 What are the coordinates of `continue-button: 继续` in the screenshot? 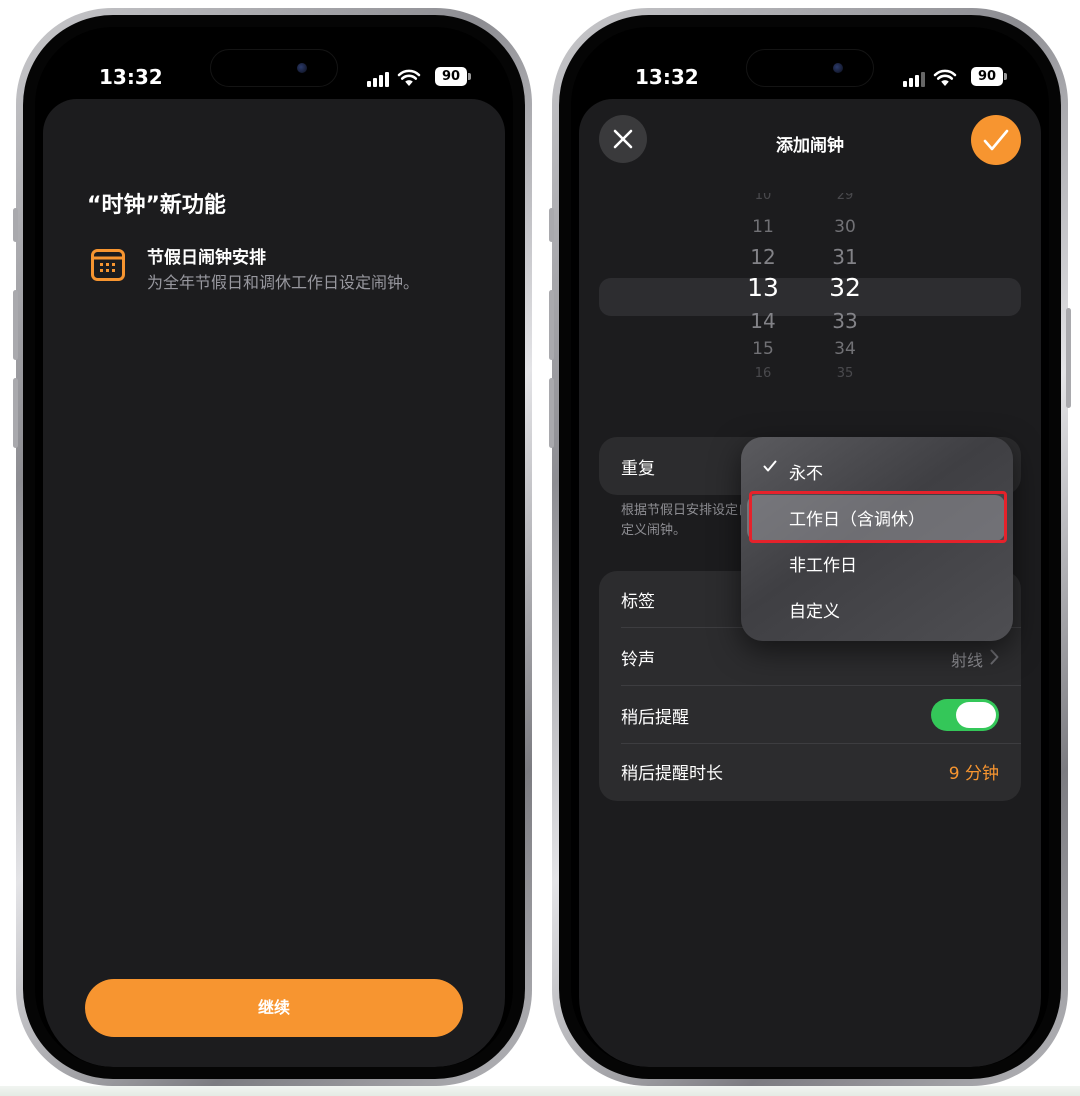 It's located at (274, 1008).